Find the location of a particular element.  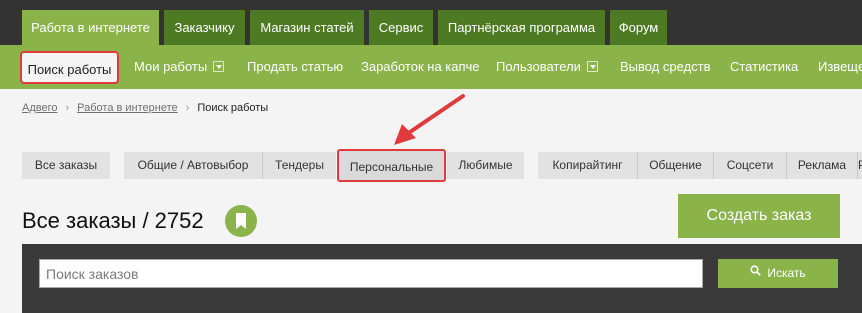

filter-personal: Персональные is located at coordinates (391, 165).